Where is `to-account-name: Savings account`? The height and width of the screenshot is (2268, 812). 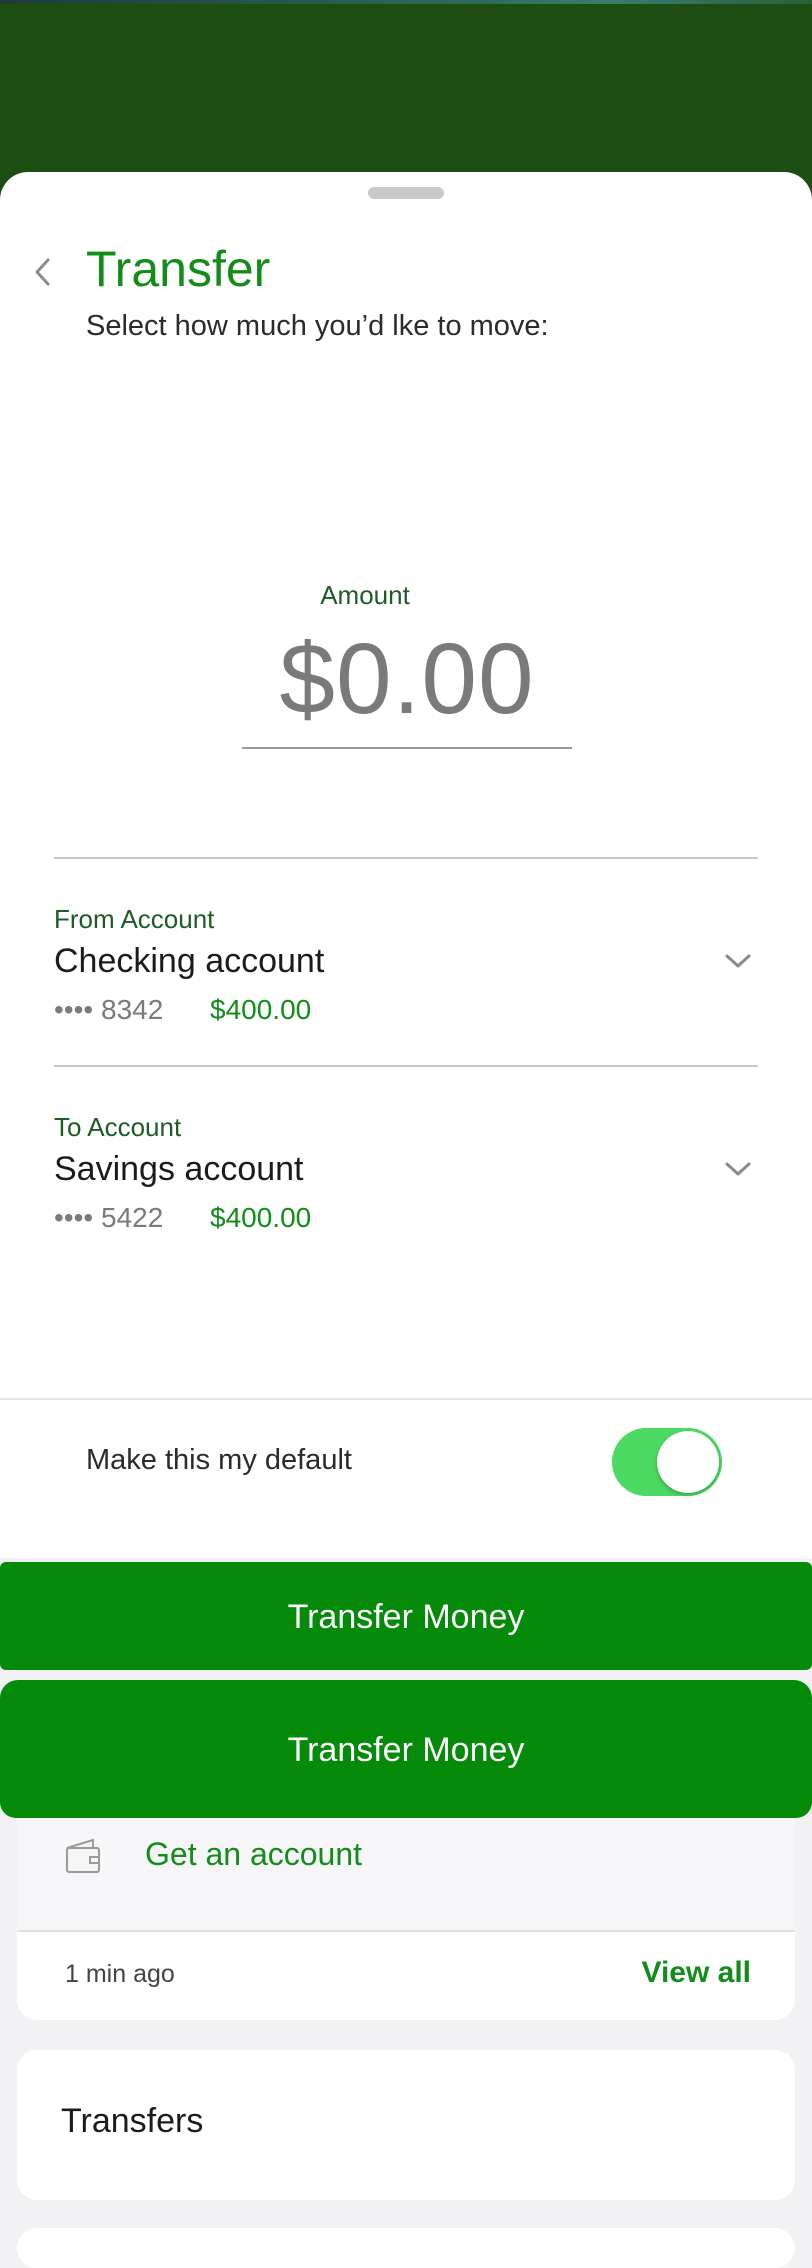 to-account-name: Savings account is located at coordinates (179, 1169).